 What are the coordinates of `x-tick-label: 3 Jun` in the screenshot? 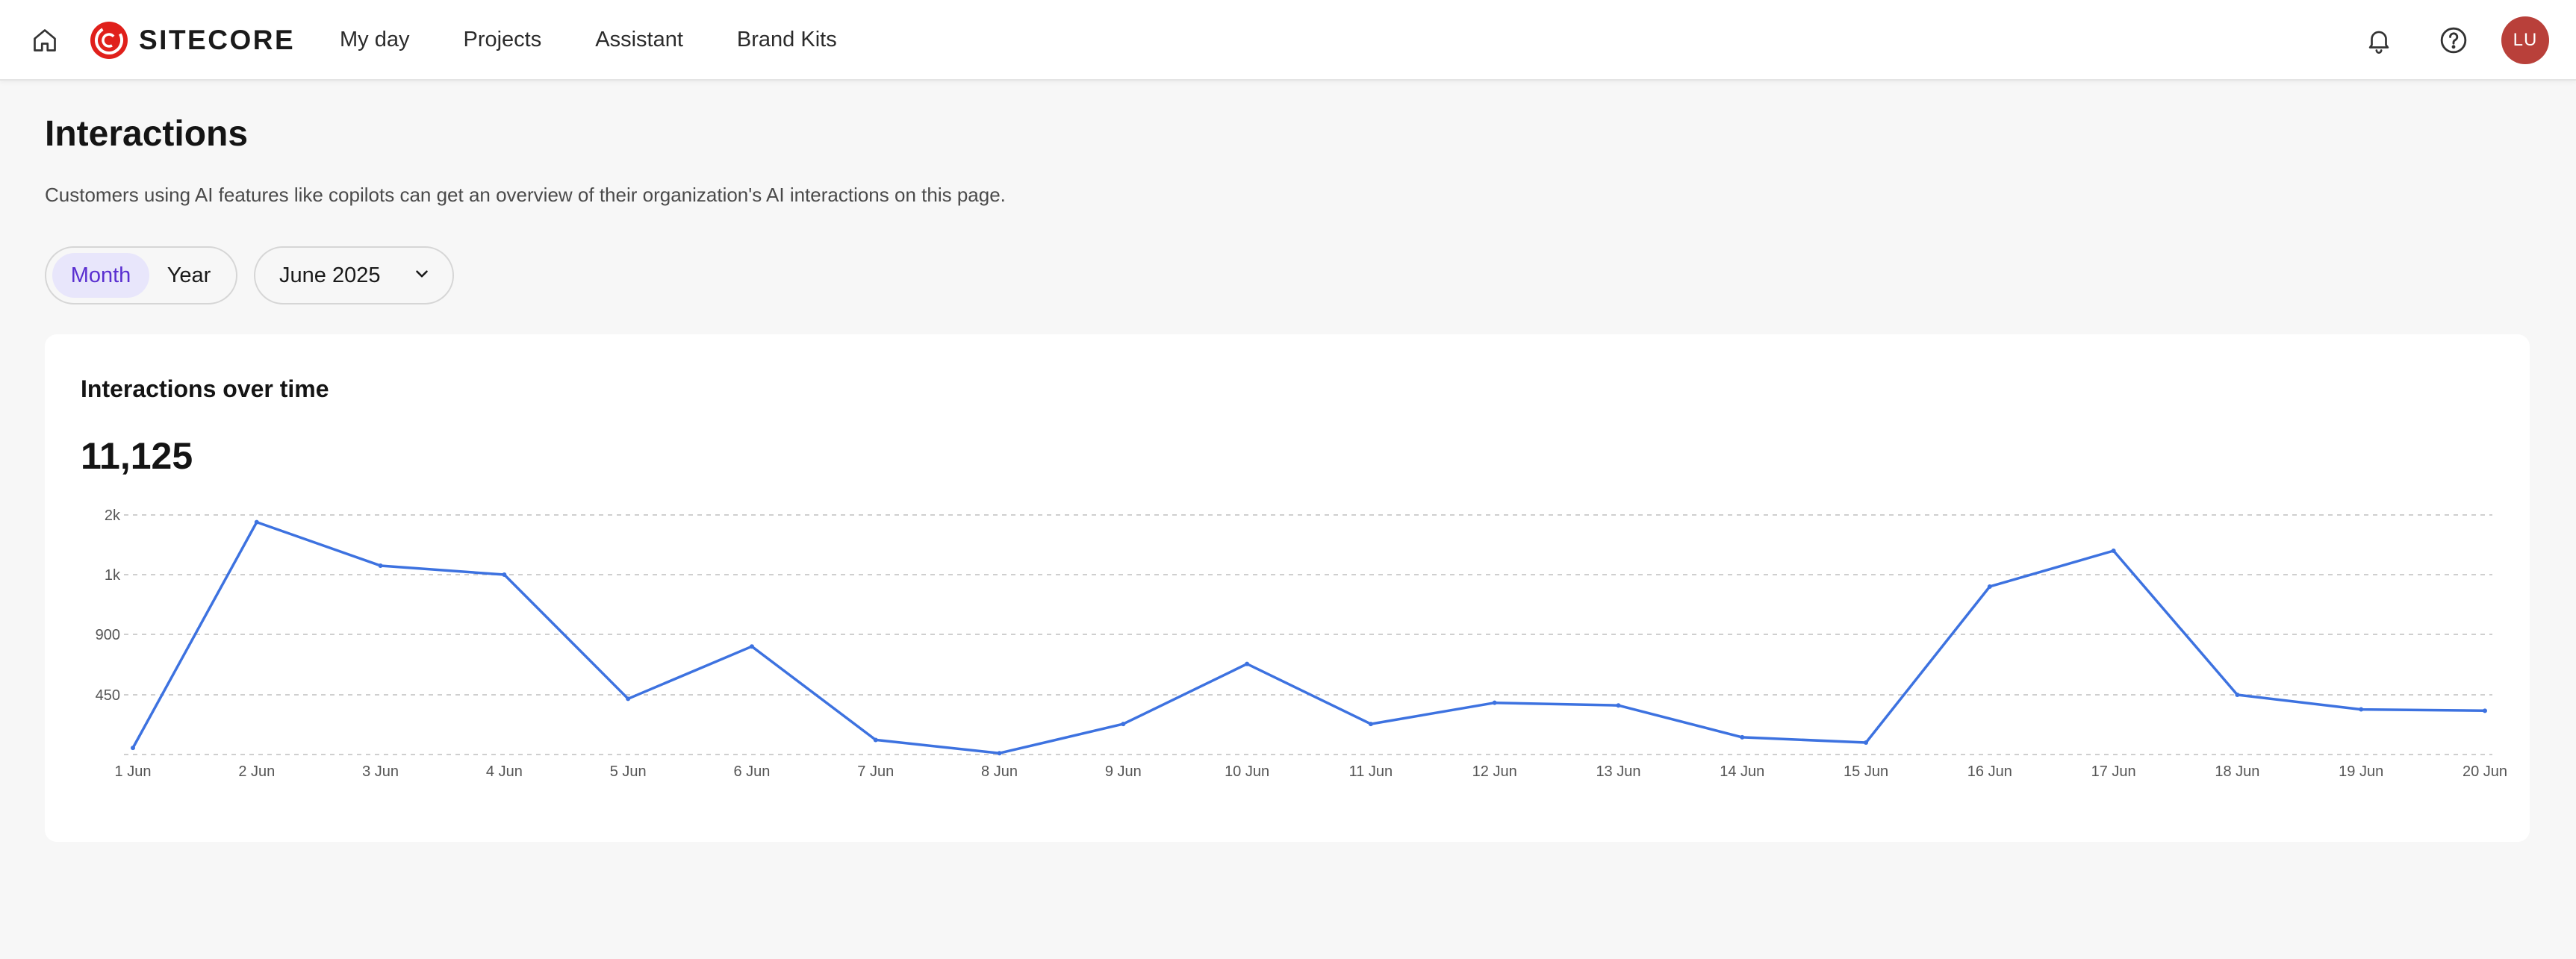 It's located at (380, 772).